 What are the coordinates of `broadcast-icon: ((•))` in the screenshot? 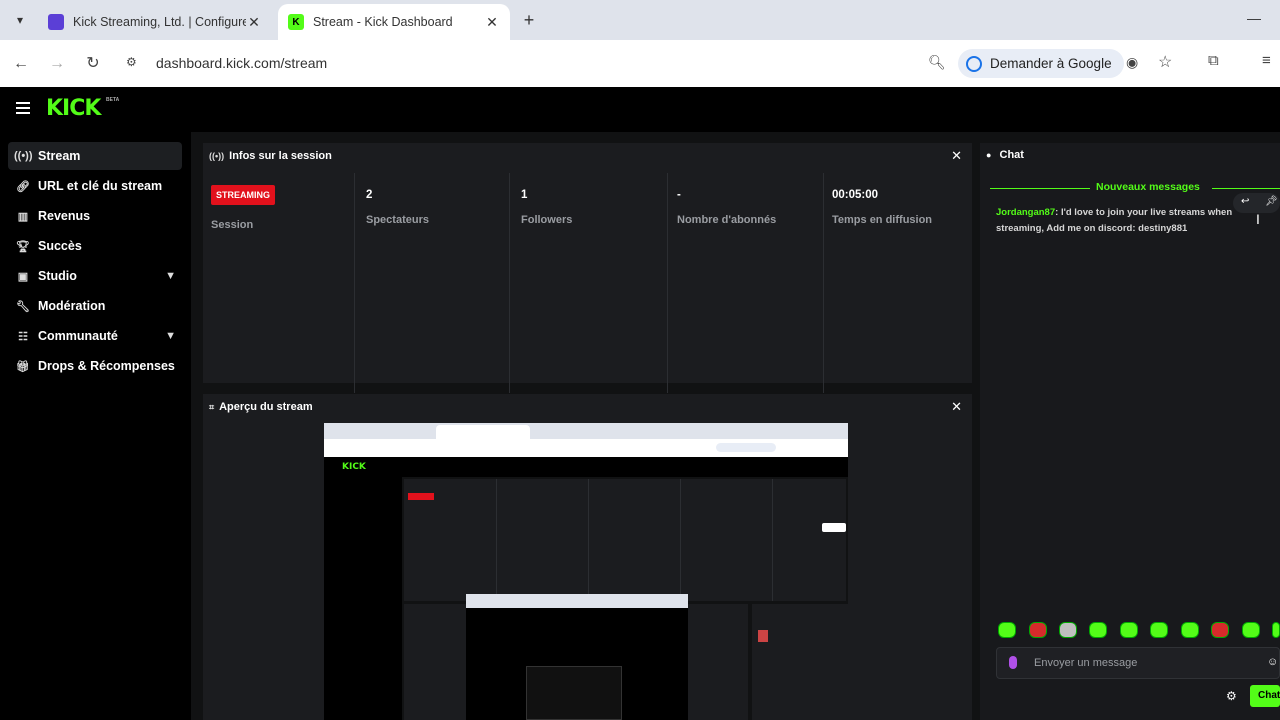 It's located at (23, 156).